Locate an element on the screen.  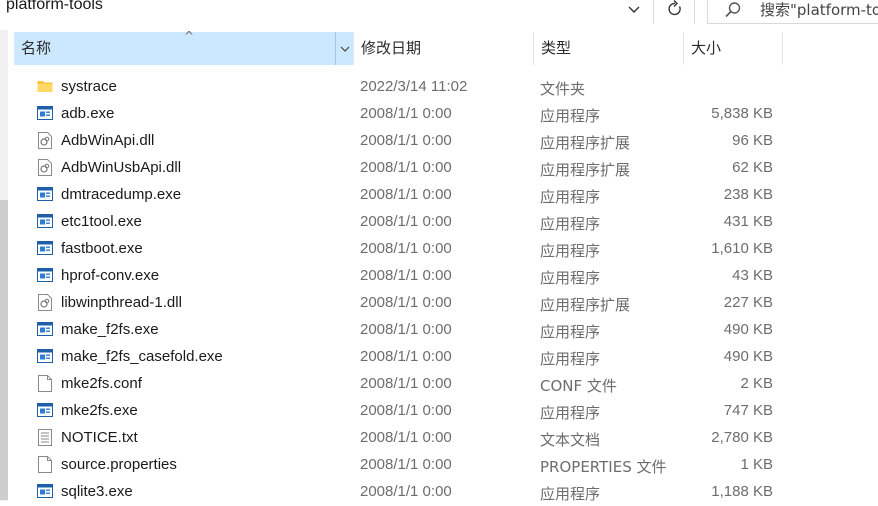
column-header-name: 名称 ^ is located at coordinates (183, 47).